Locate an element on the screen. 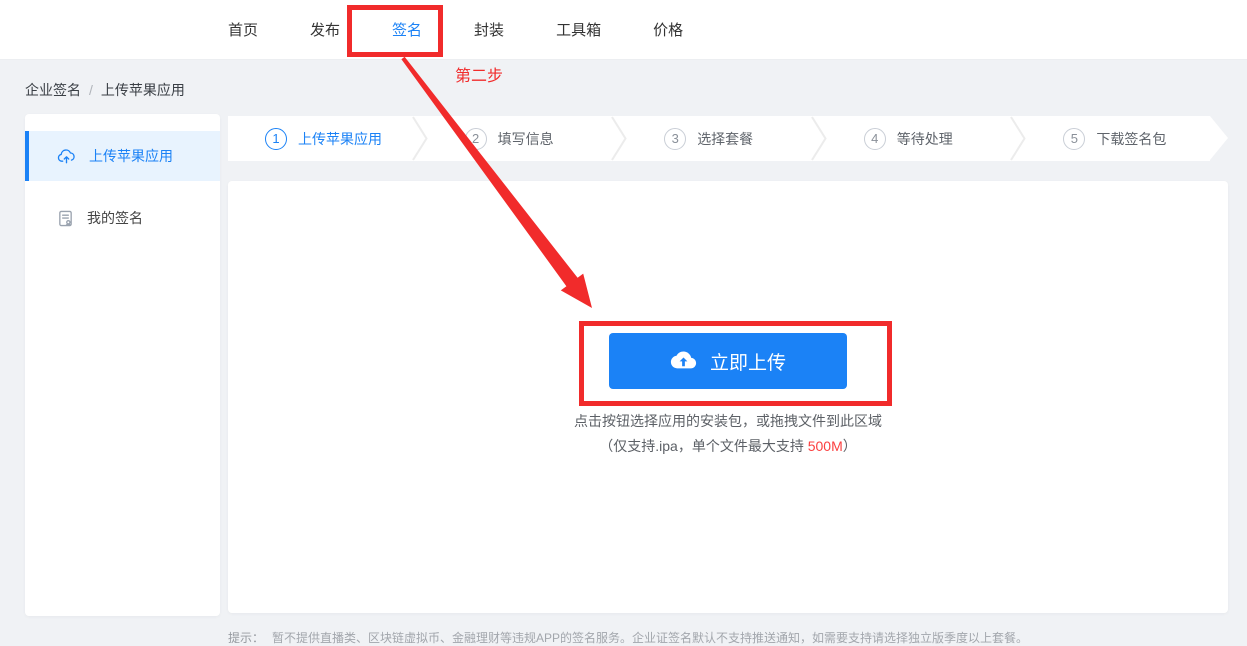  tip-label: 提示： is located at coordinates (246, 638).